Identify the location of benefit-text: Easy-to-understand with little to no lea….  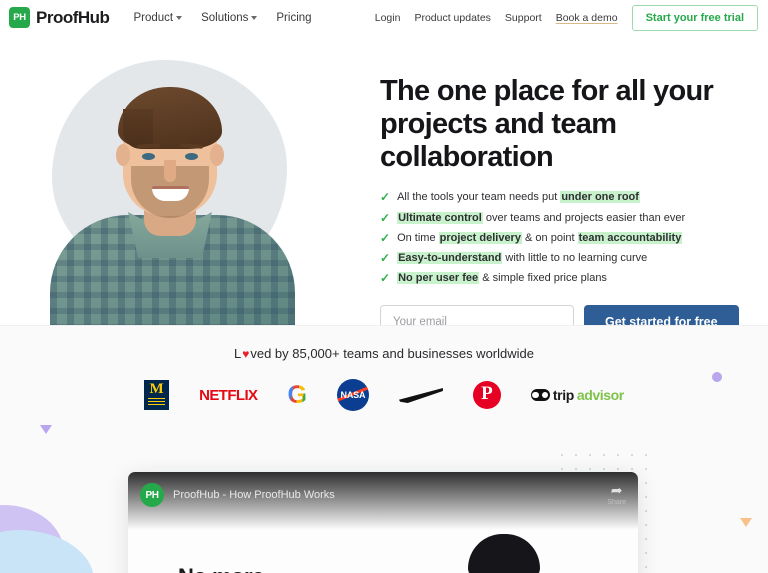
(522, 258).